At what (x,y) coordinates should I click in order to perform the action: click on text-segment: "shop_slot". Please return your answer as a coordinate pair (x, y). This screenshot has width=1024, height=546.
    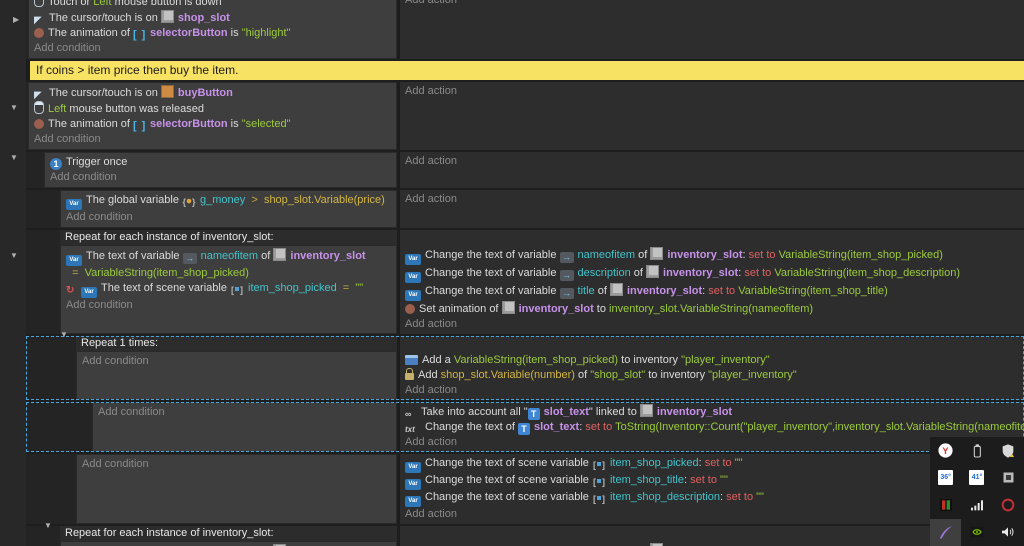
    Looking at the image, I should click on (618, 375).